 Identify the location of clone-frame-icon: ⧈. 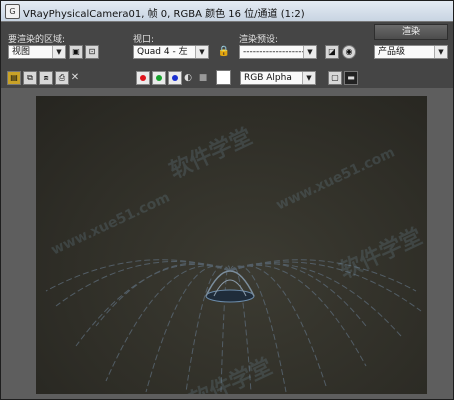
(46, 78).